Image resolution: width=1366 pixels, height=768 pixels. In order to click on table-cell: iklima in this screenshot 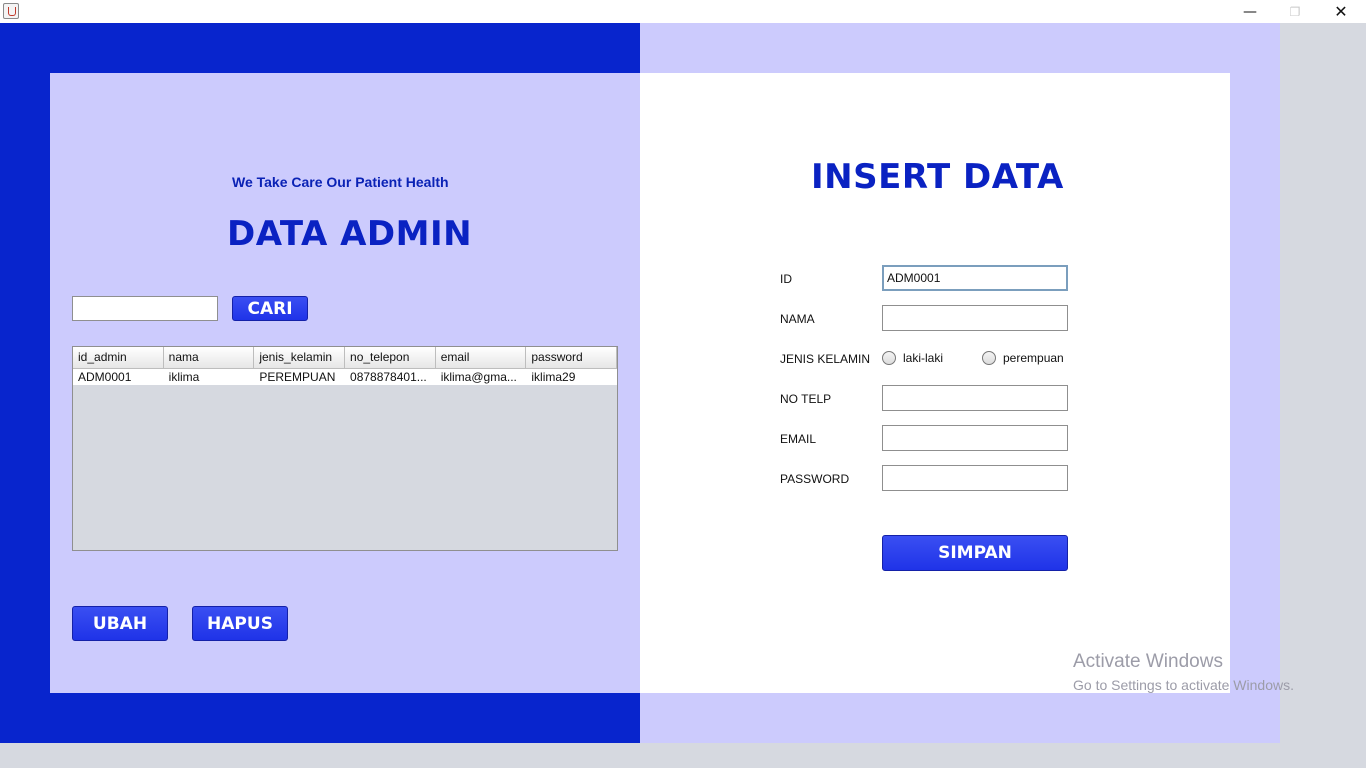, I will do `click(184, 377)`.